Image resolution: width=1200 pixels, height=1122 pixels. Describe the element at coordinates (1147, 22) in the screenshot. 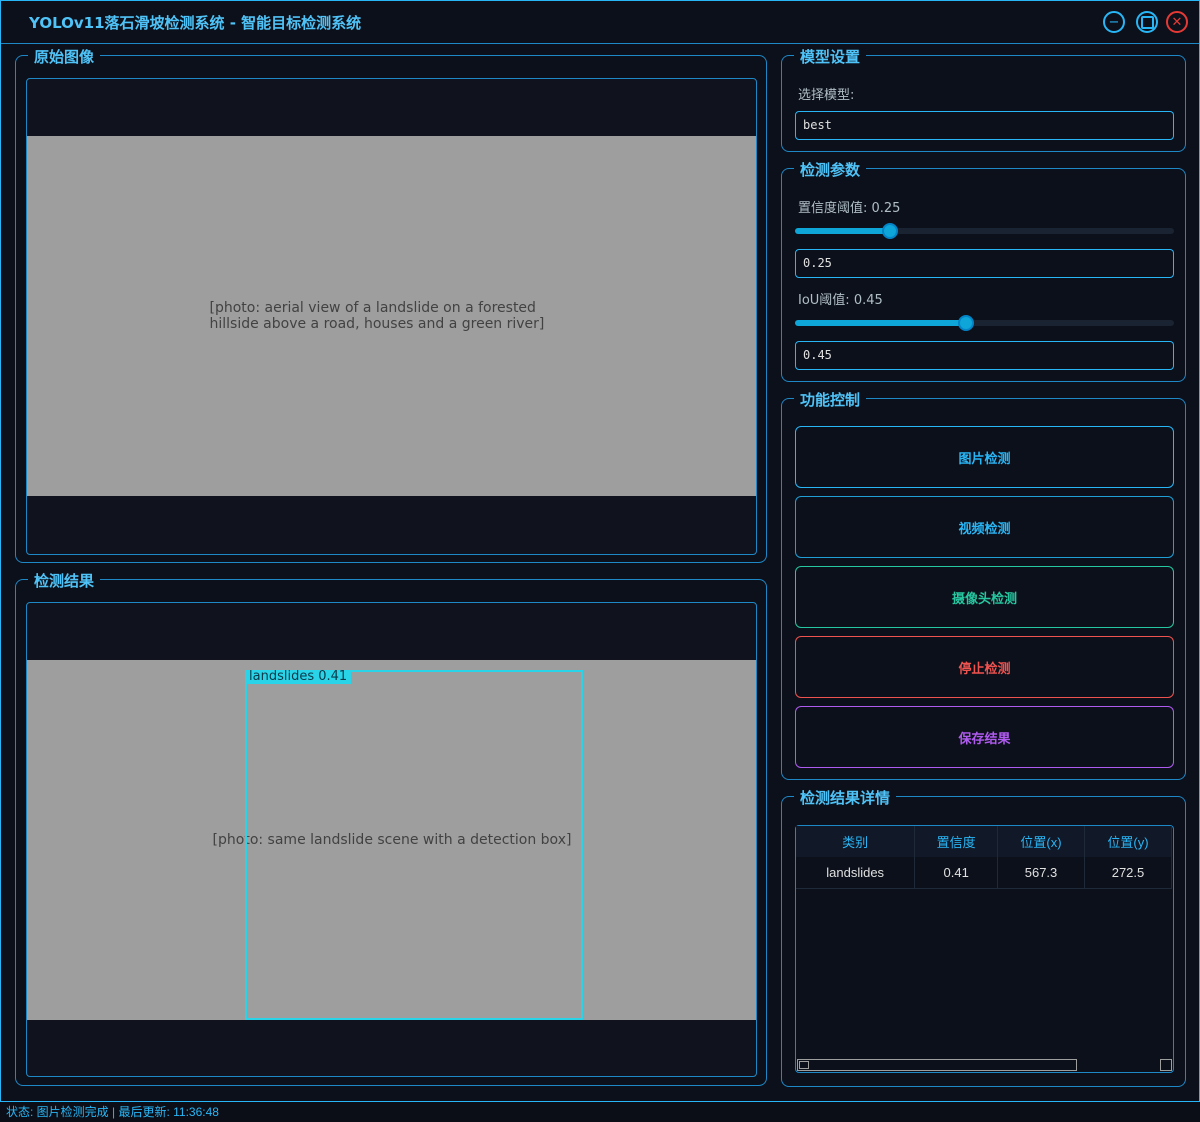

I see `maximize-icon` at that location.